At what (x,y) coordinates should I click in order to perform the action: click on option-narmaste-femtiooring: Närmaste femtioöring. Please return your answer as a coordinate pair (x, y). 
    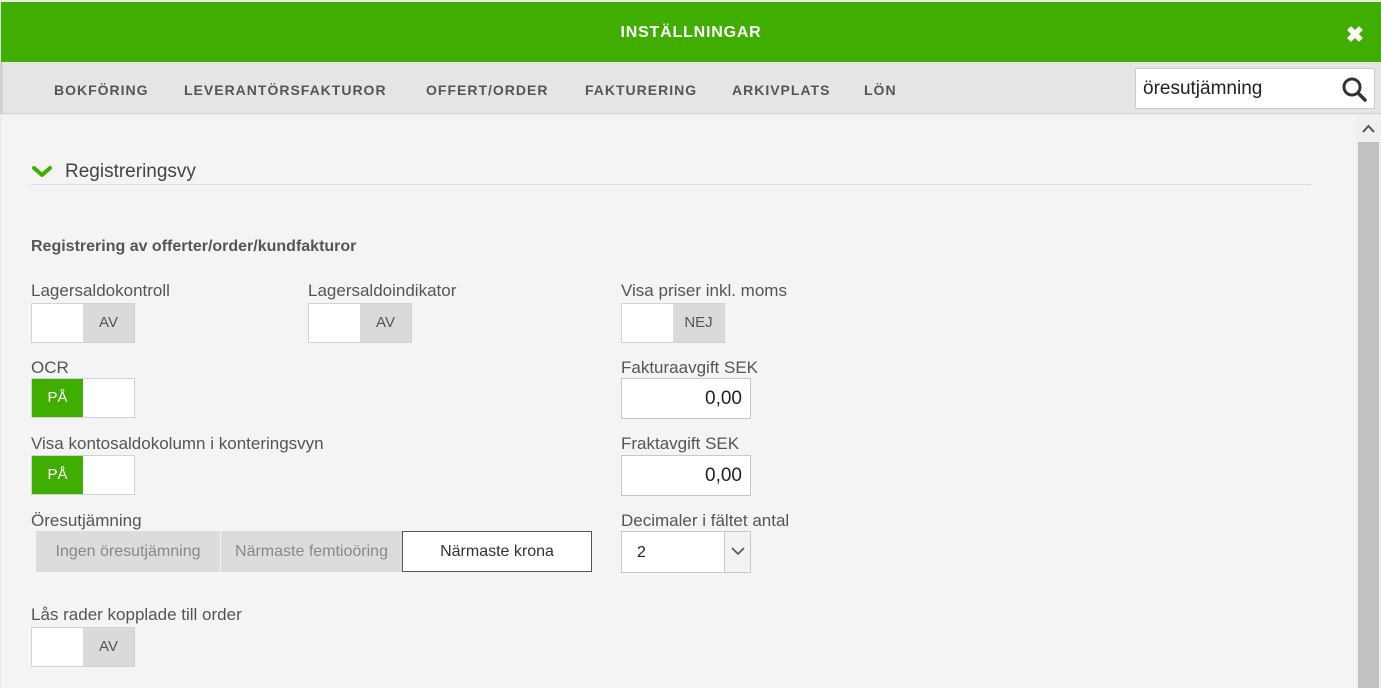
    Looking at the image, I should click on (311, 551).